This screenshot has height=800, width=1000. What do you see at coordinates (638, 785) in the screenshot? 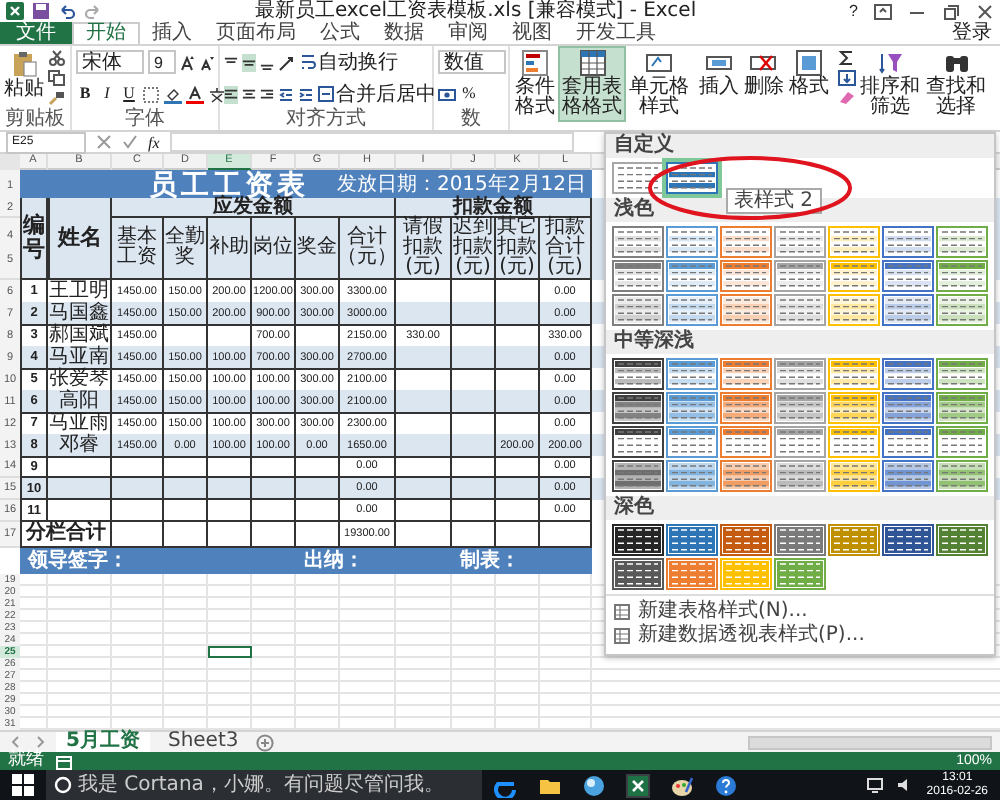
I see `excel-app-icon` at bounding box center [638, 785].